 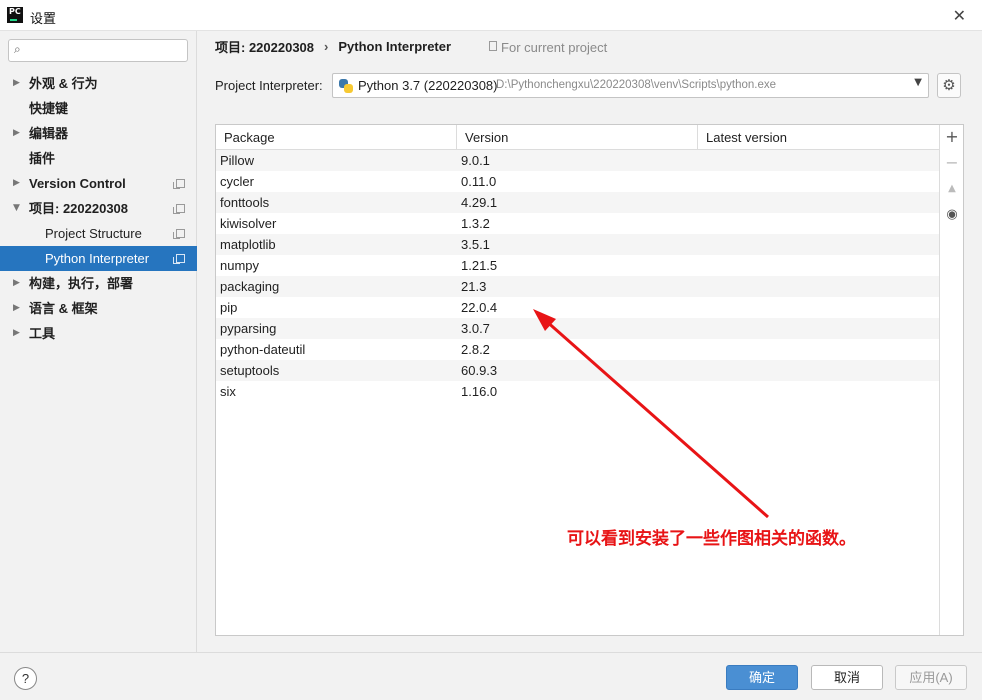 What do you see at coordinates (479, 307) in the screenshot?
I see `package-version: 22.0.4` at bounding box center [479, 307].